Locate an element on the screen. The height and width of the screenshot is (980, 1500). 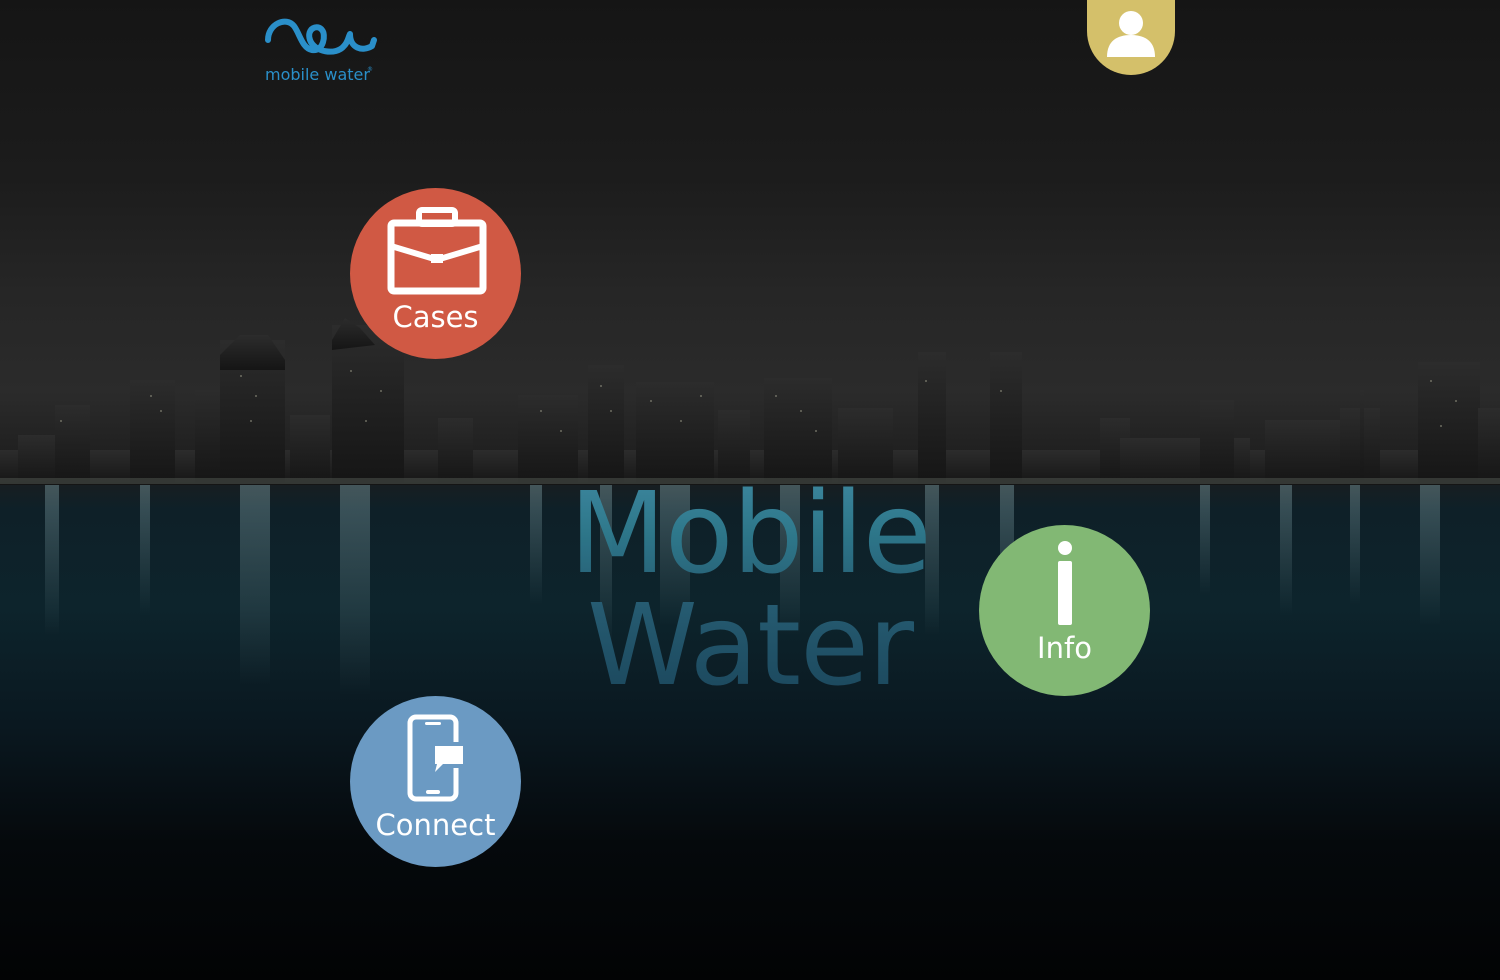
connect-button: Connect is located at coordinates (435, 781).